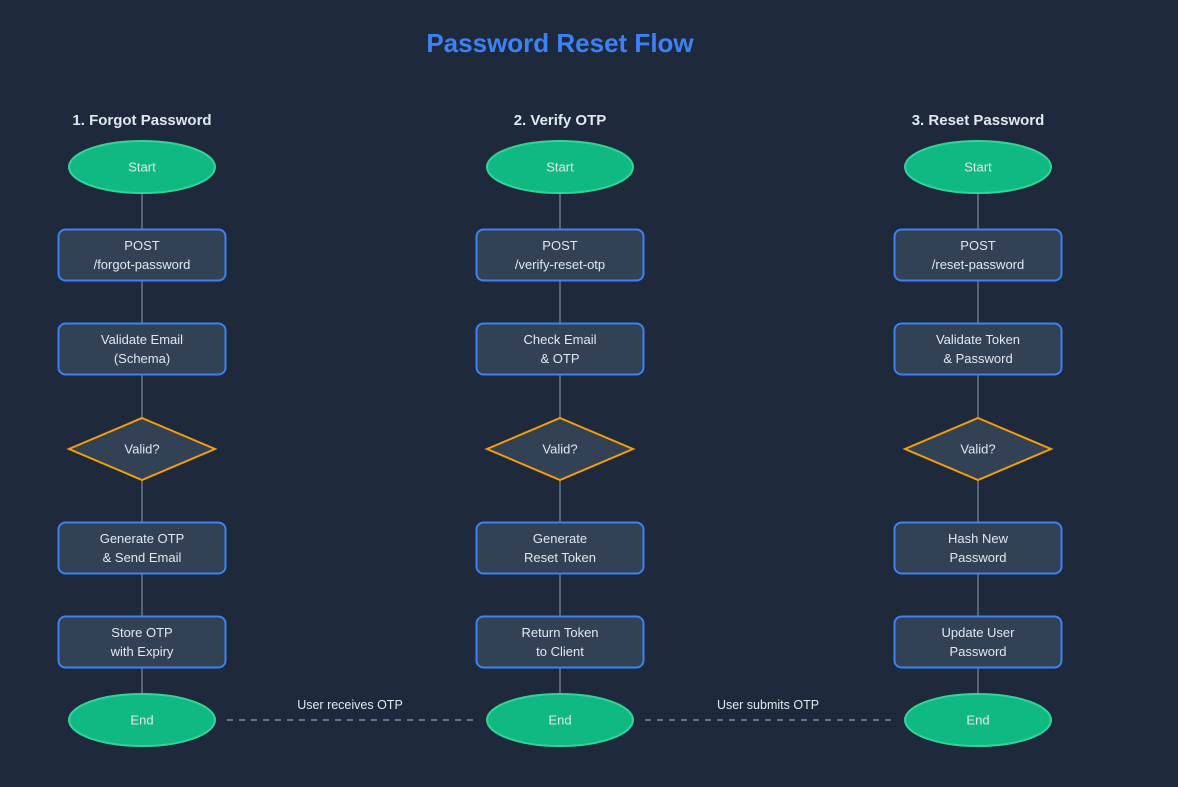 The height and width of the screenshot is (787, 1178). I want to click on node-label: Store OTP, so click(141, 632).